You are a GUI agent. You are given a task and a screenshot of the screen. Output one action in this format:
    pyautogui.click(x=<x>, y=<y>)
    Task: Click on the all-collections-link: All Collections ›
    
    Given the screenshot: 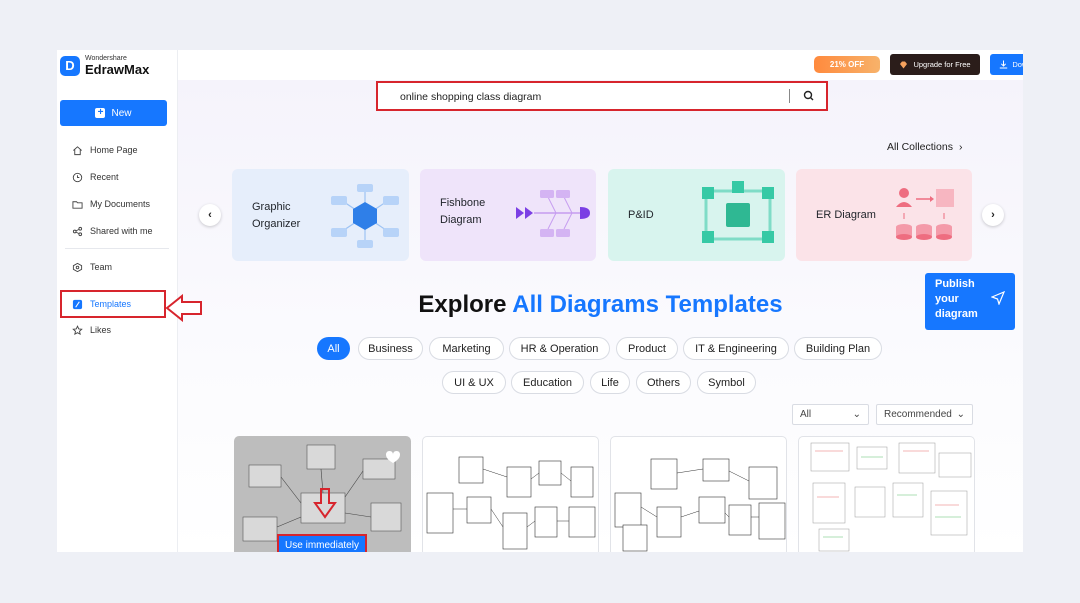 What is the action you would take?
    pyautogui.click(x=924, y=147)
    